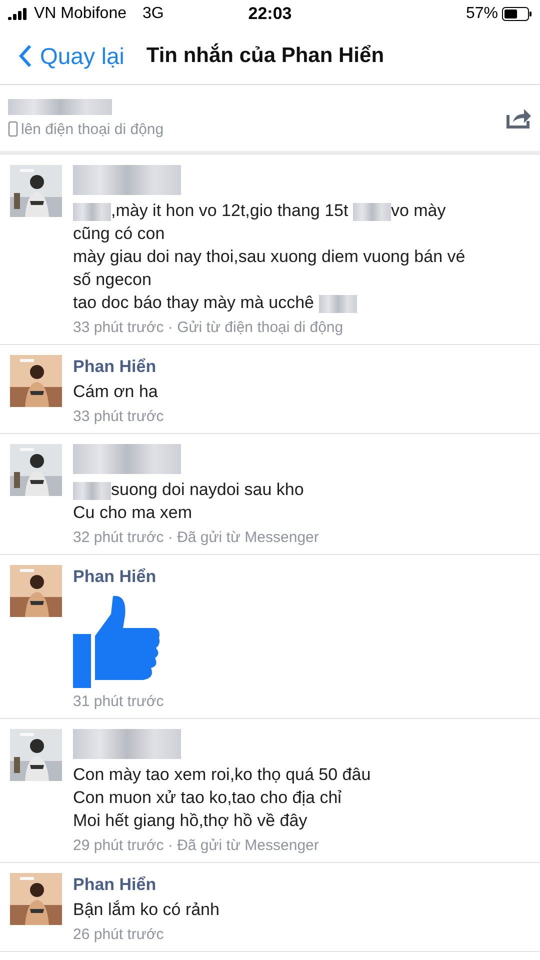  Describe the element at coordinates (25, 56) in the screenshot. I see `chevron-left-icon` at that location.